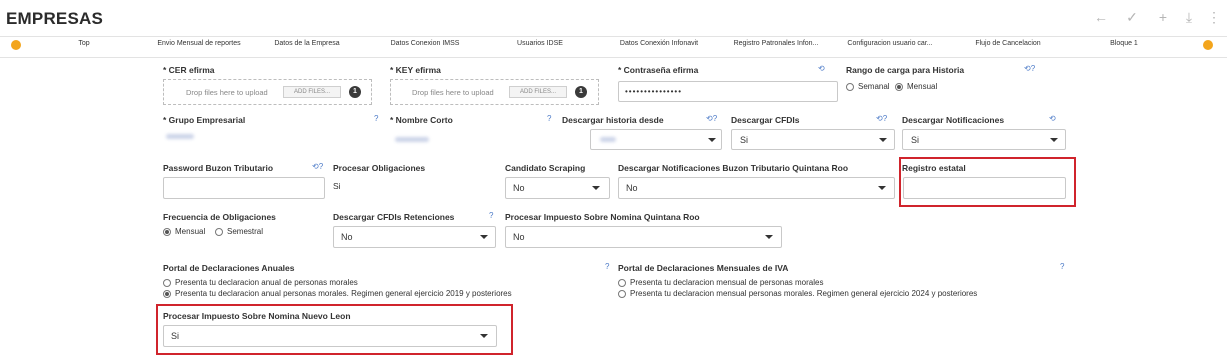 The height and width of the screenshot is (360, 1227). What do you see at coordinates (765, 120) in the screenshot?
I see `descargar-cfdis-label: Descargar CFDIs` at bounding box center [765, 120].